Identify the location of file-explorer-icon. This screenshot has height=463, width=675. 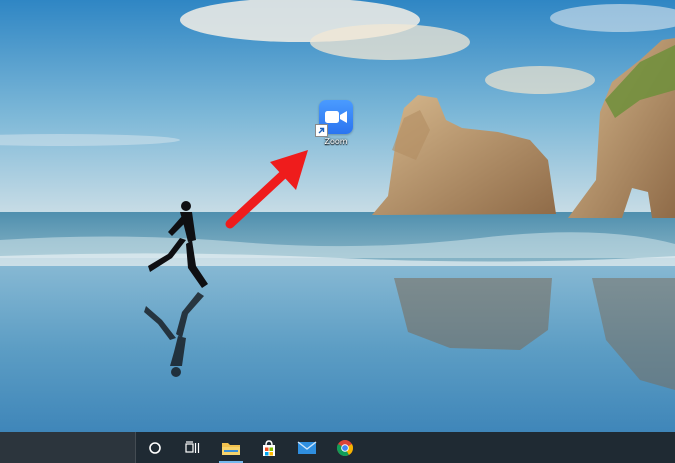
(231, 448).